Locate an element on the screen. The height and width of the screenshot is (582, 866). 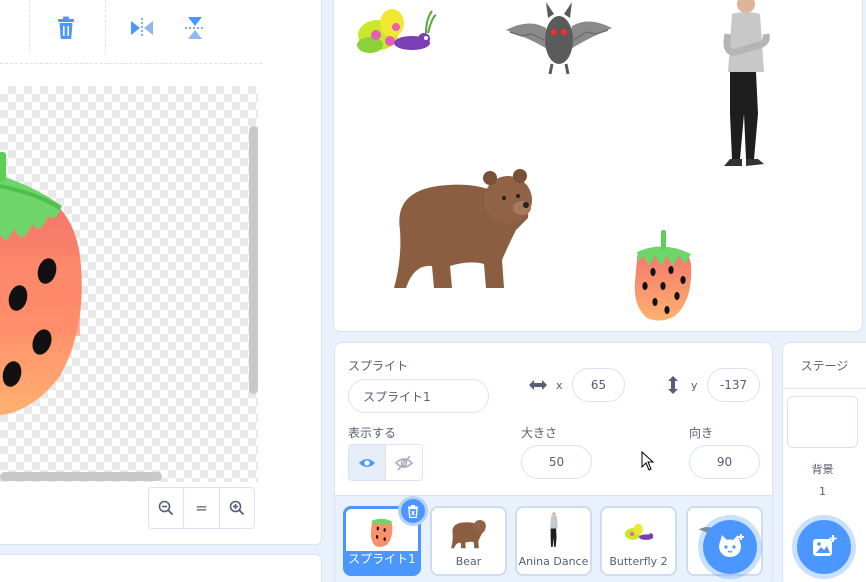
vertical-arrows-icon is located at coordinates (673, 385).